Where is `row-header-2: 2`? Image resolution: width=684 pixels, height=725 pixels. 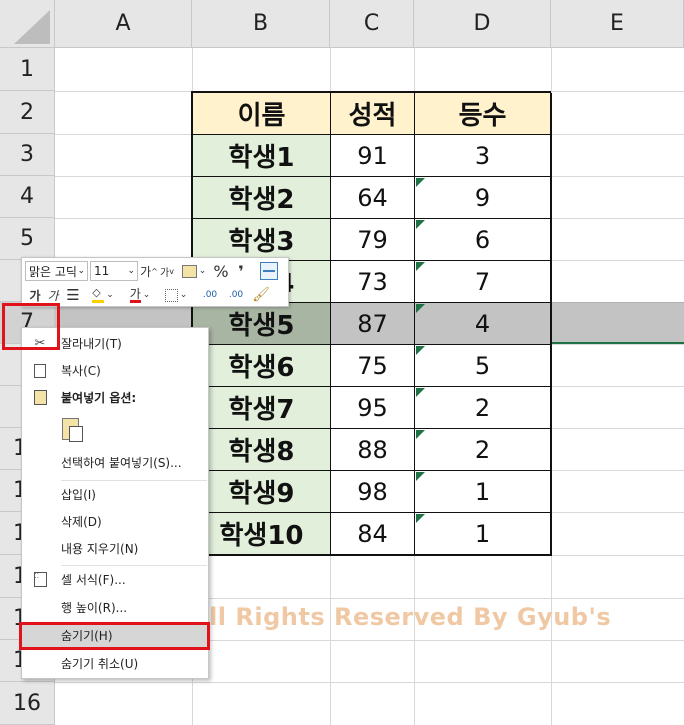
row-header-2: 2 is located at coordinates (27, 112).